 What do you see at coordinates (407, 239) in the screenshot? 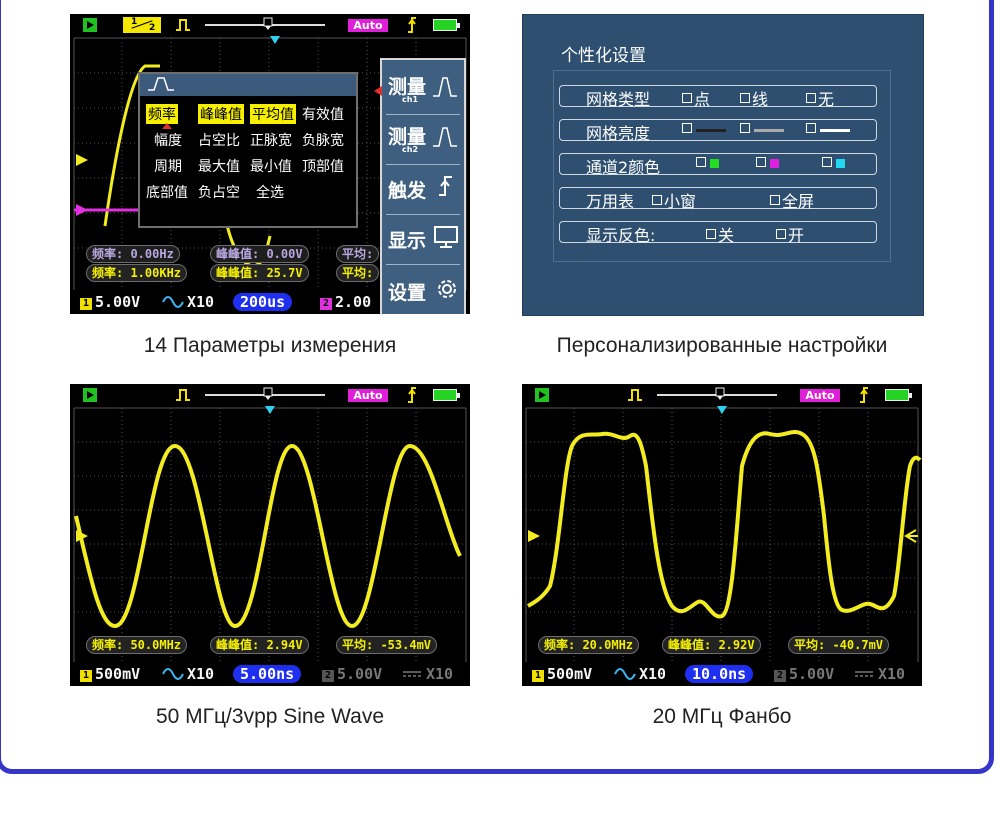
I see `side-menu-display: 显示` at bounding box center [407, 239].